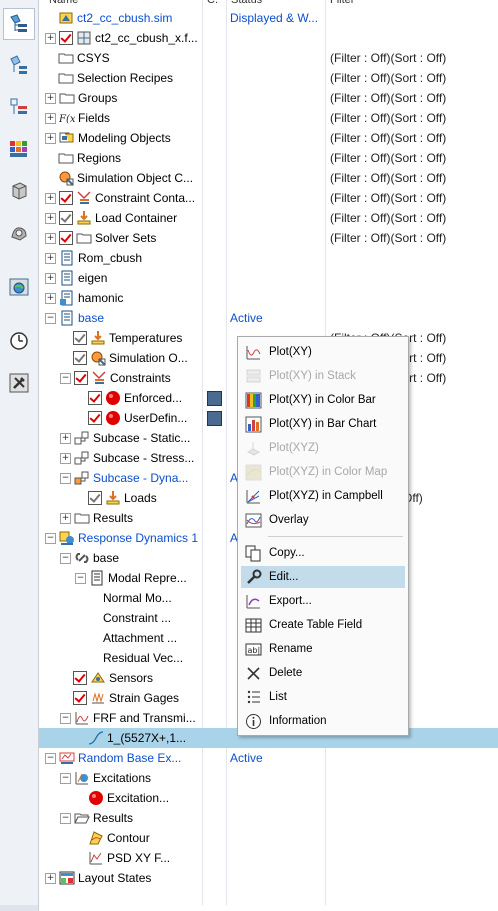 Image resolution: width=498 pixels, height=911 pixels. Describe the element at coordinates (268, 118) in the screenshot. I see `tree-row: +F(x)Fields (Filter : Off)(Sort : Off)` at that location.